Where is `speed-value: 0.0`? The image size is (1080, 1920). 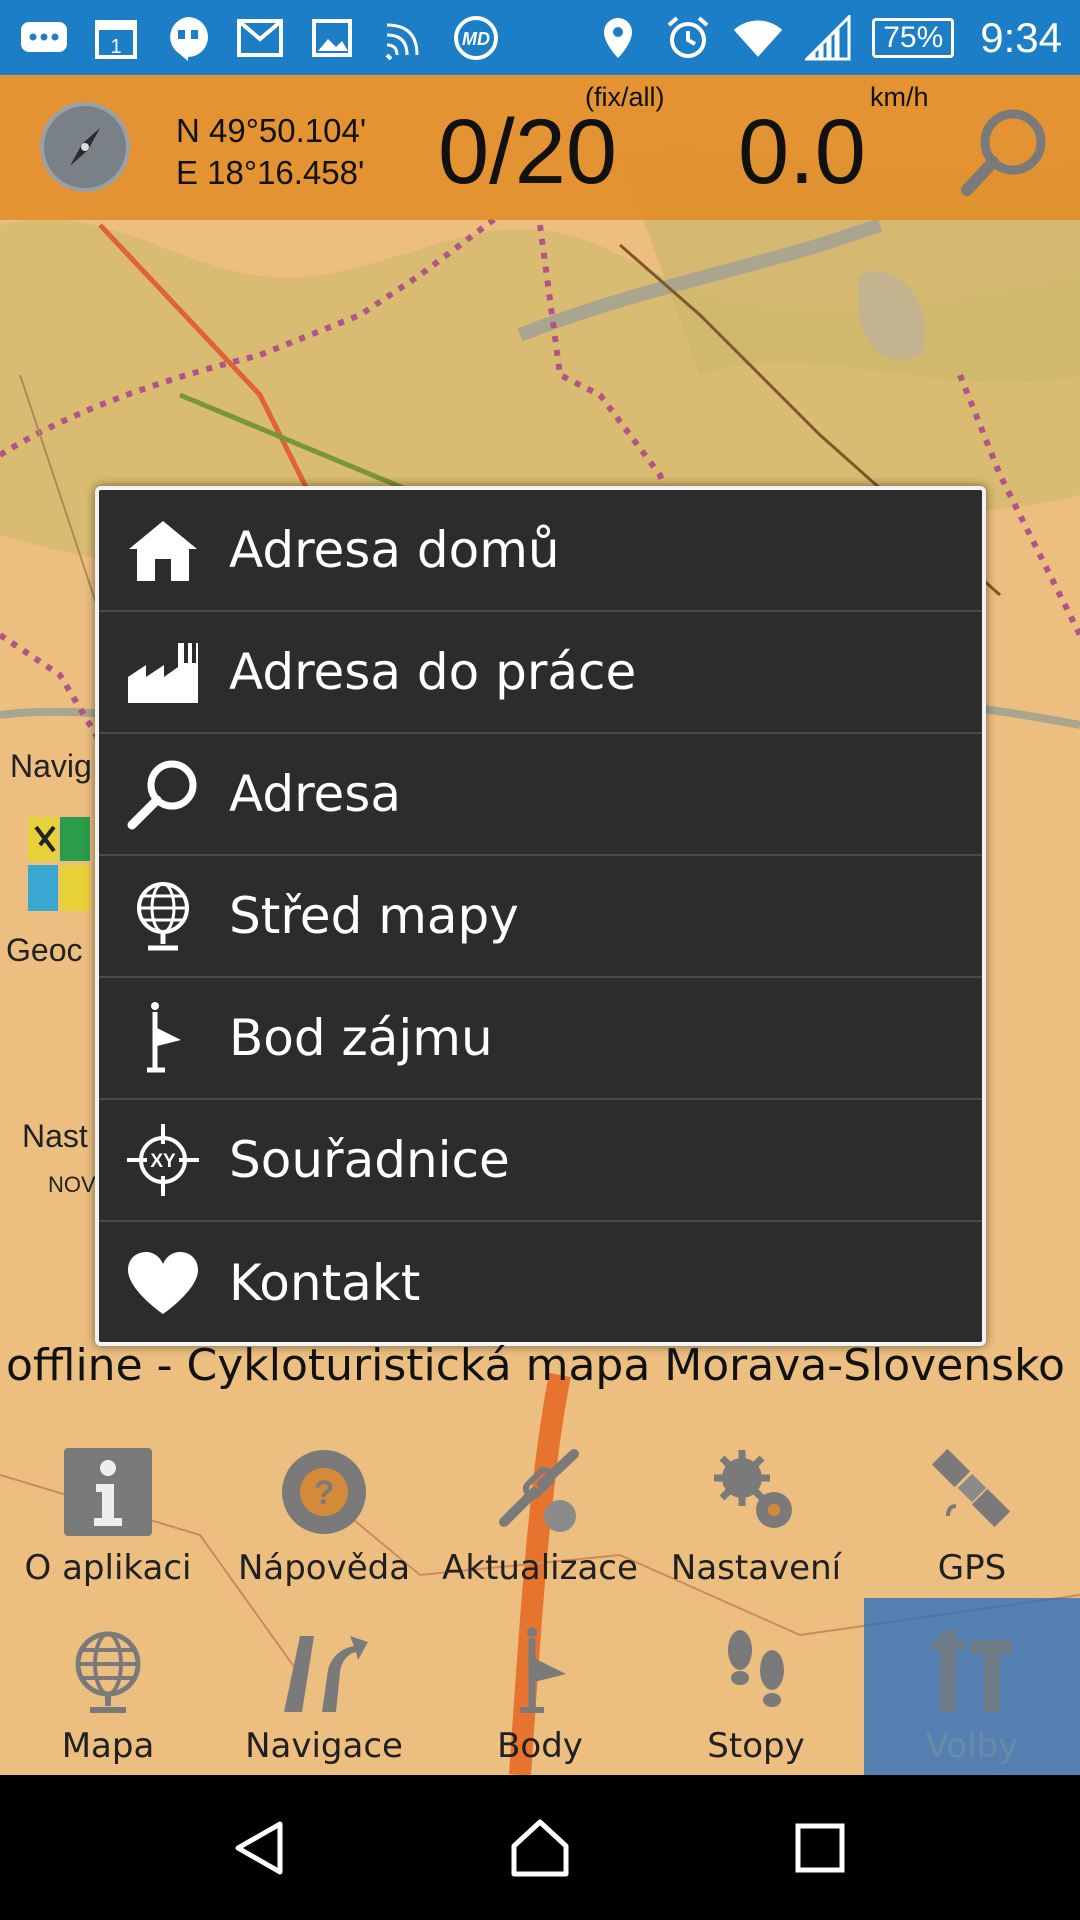 speed-value: 0.0 is located at coordinates (802, 152).